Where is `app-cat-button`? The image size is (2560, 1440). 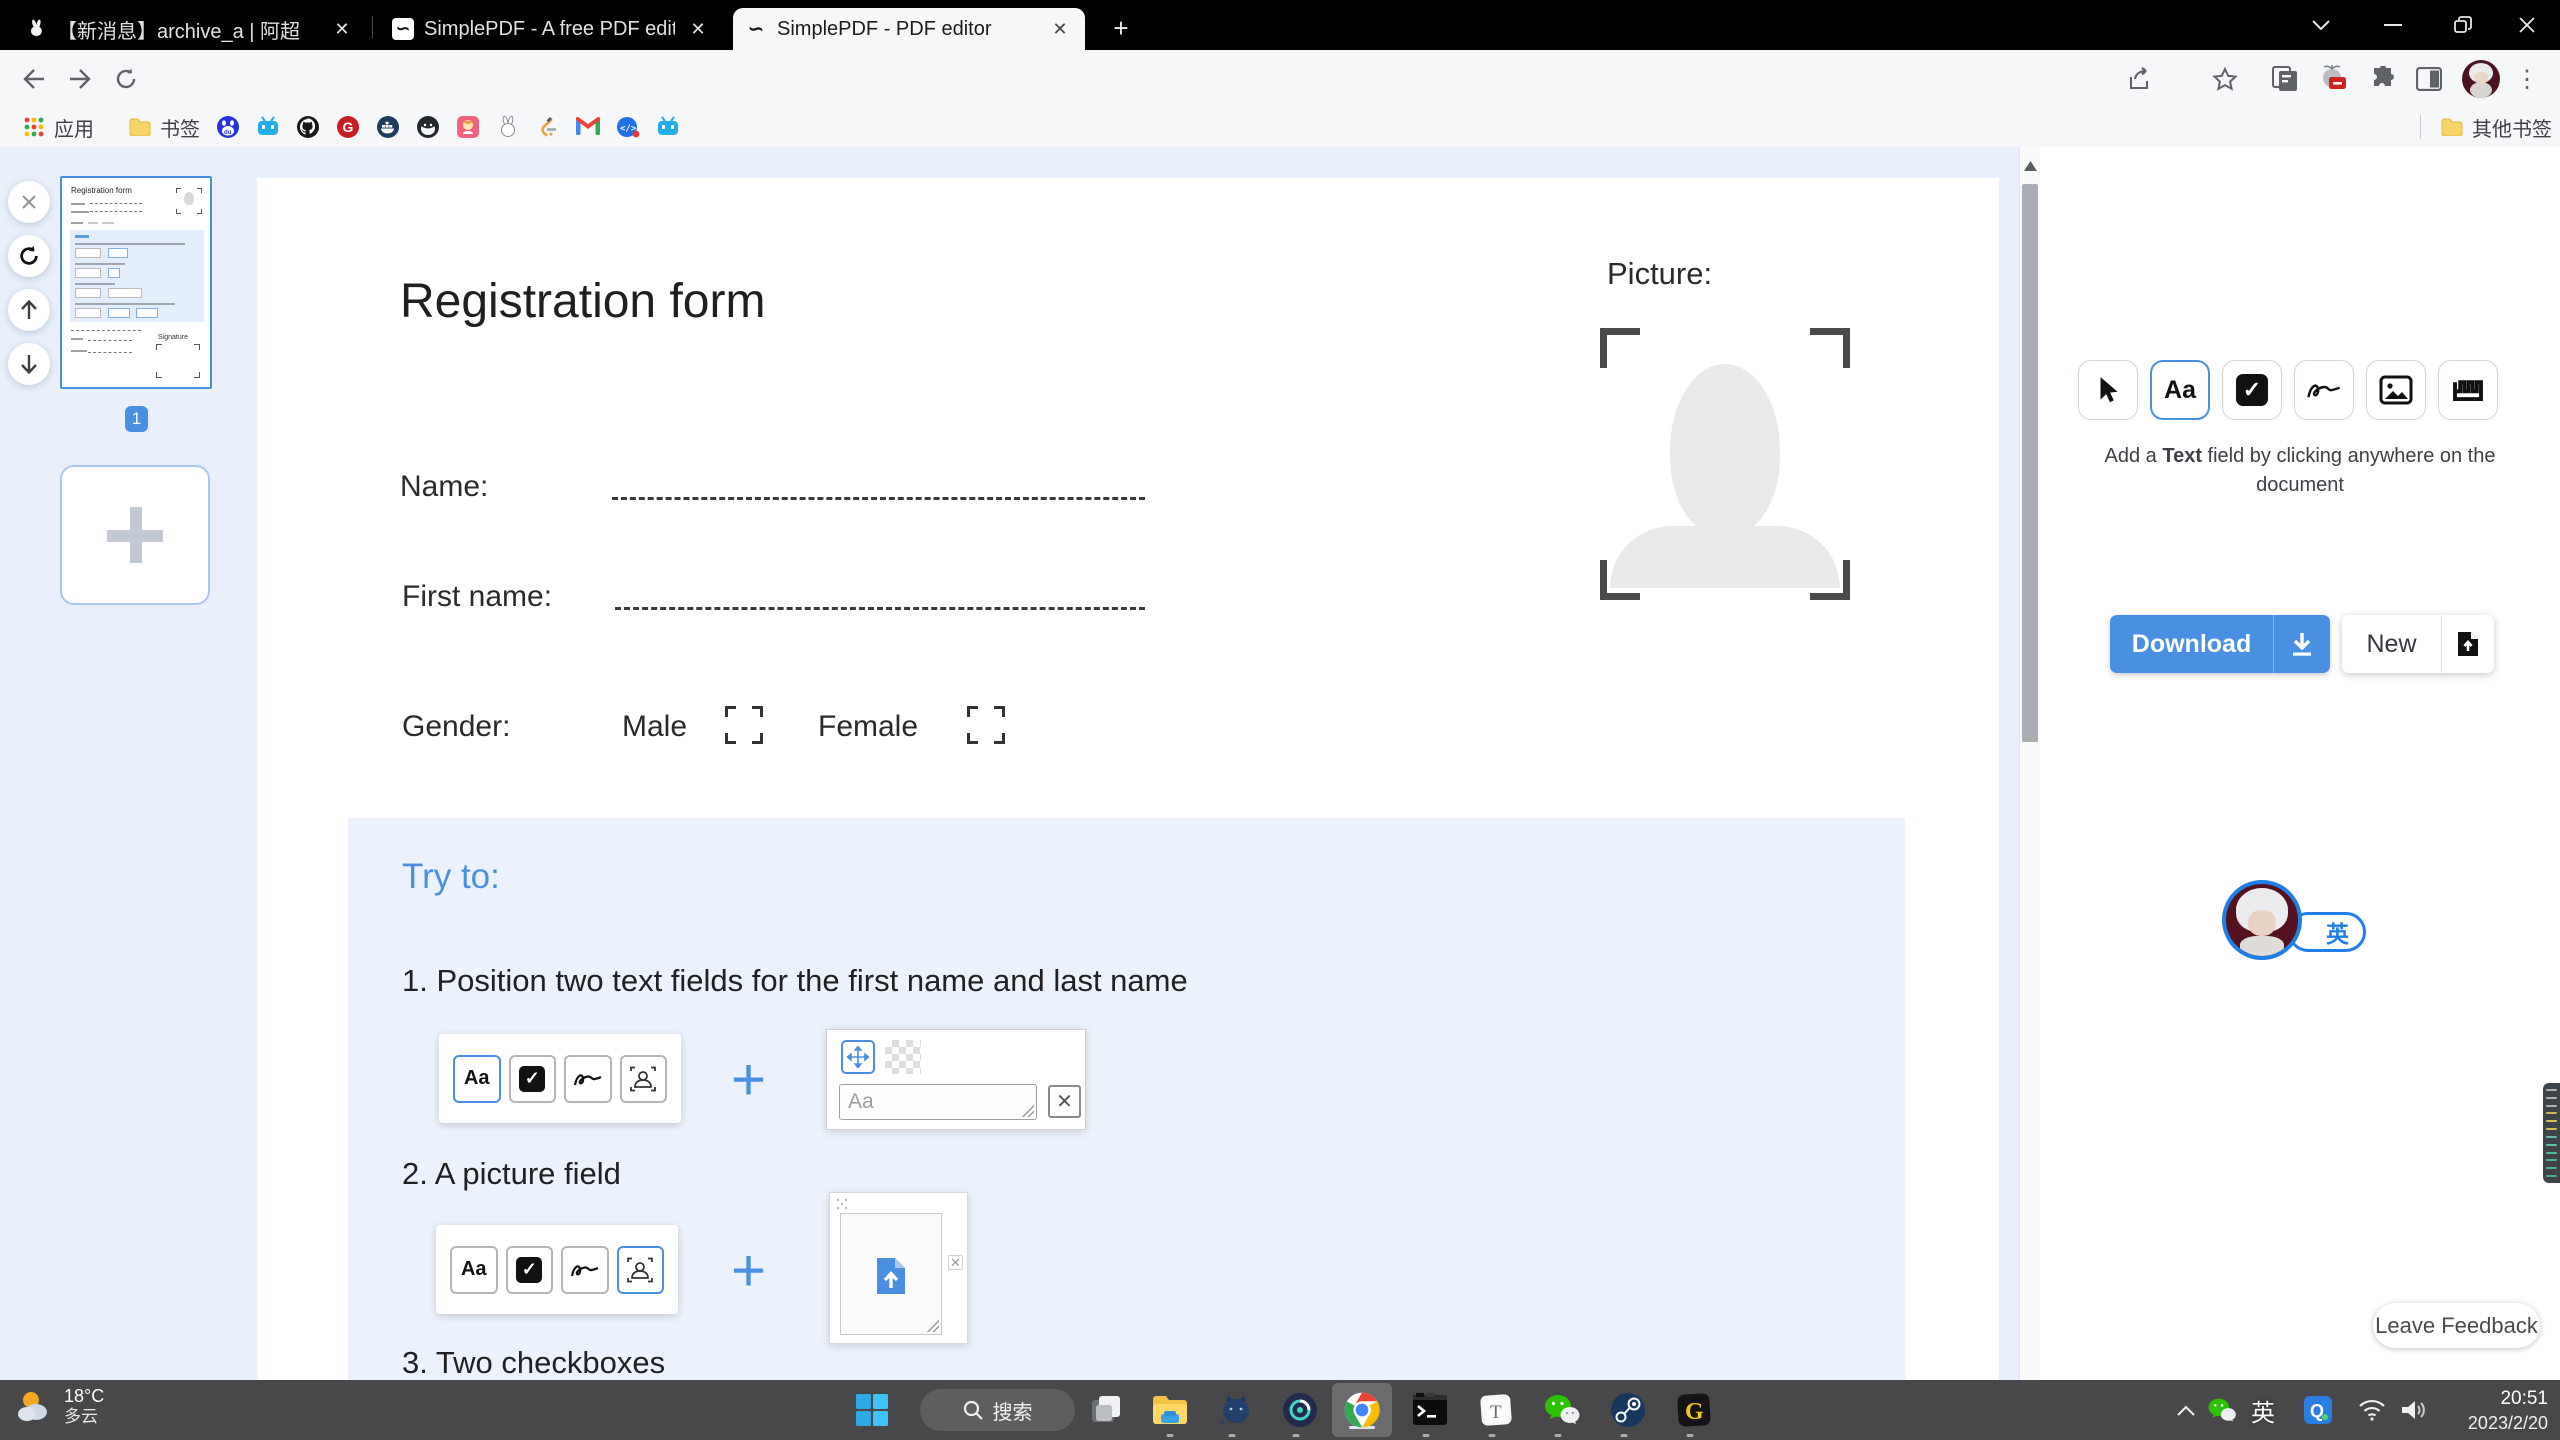 app-cat-button is located at coordinates (1236, 1410).